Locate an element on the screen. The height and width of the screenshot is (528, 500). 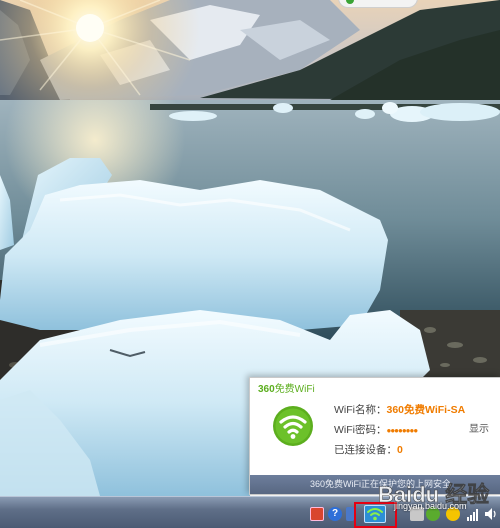
popup-logo: 360免费WiFi is located at coordinates (286, 390).